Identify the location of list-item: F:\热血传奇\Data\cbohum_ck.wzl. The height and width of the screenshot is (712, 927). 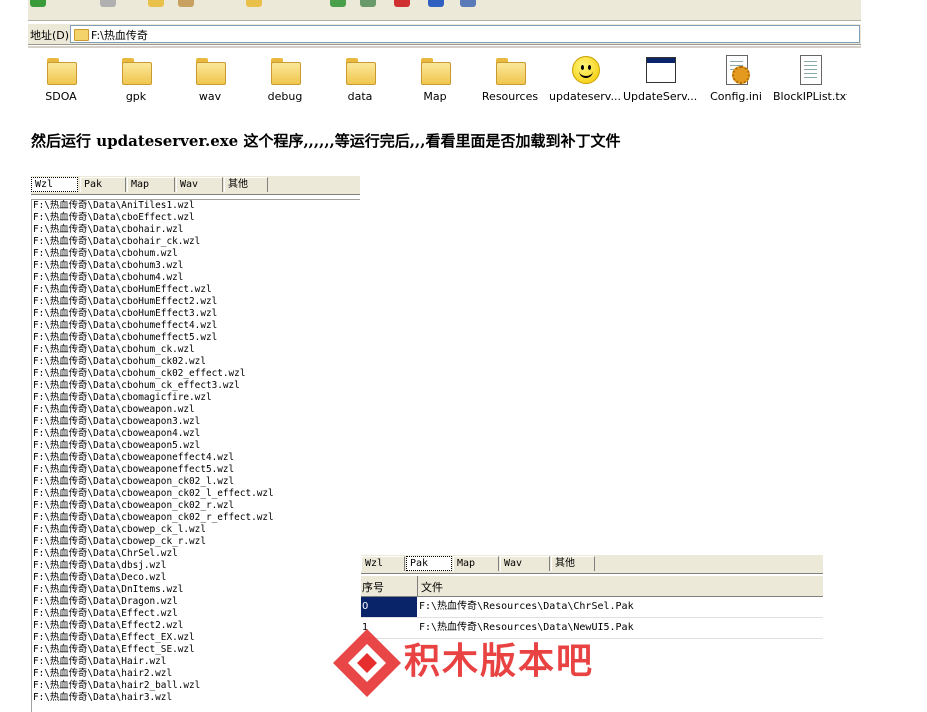
(196, 350).